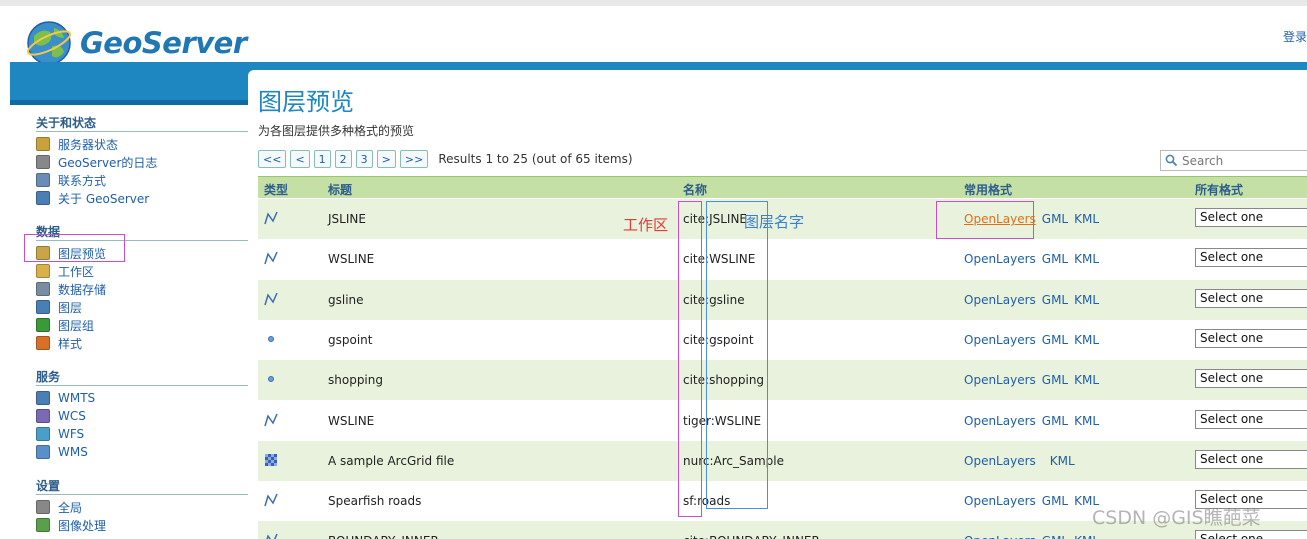 This screenshot has width=1307, height=539. What do you see at coordinates (74, 248) in the screenshot?
I see `annotation-box-layer-preview` at bounding box center [74, 248].